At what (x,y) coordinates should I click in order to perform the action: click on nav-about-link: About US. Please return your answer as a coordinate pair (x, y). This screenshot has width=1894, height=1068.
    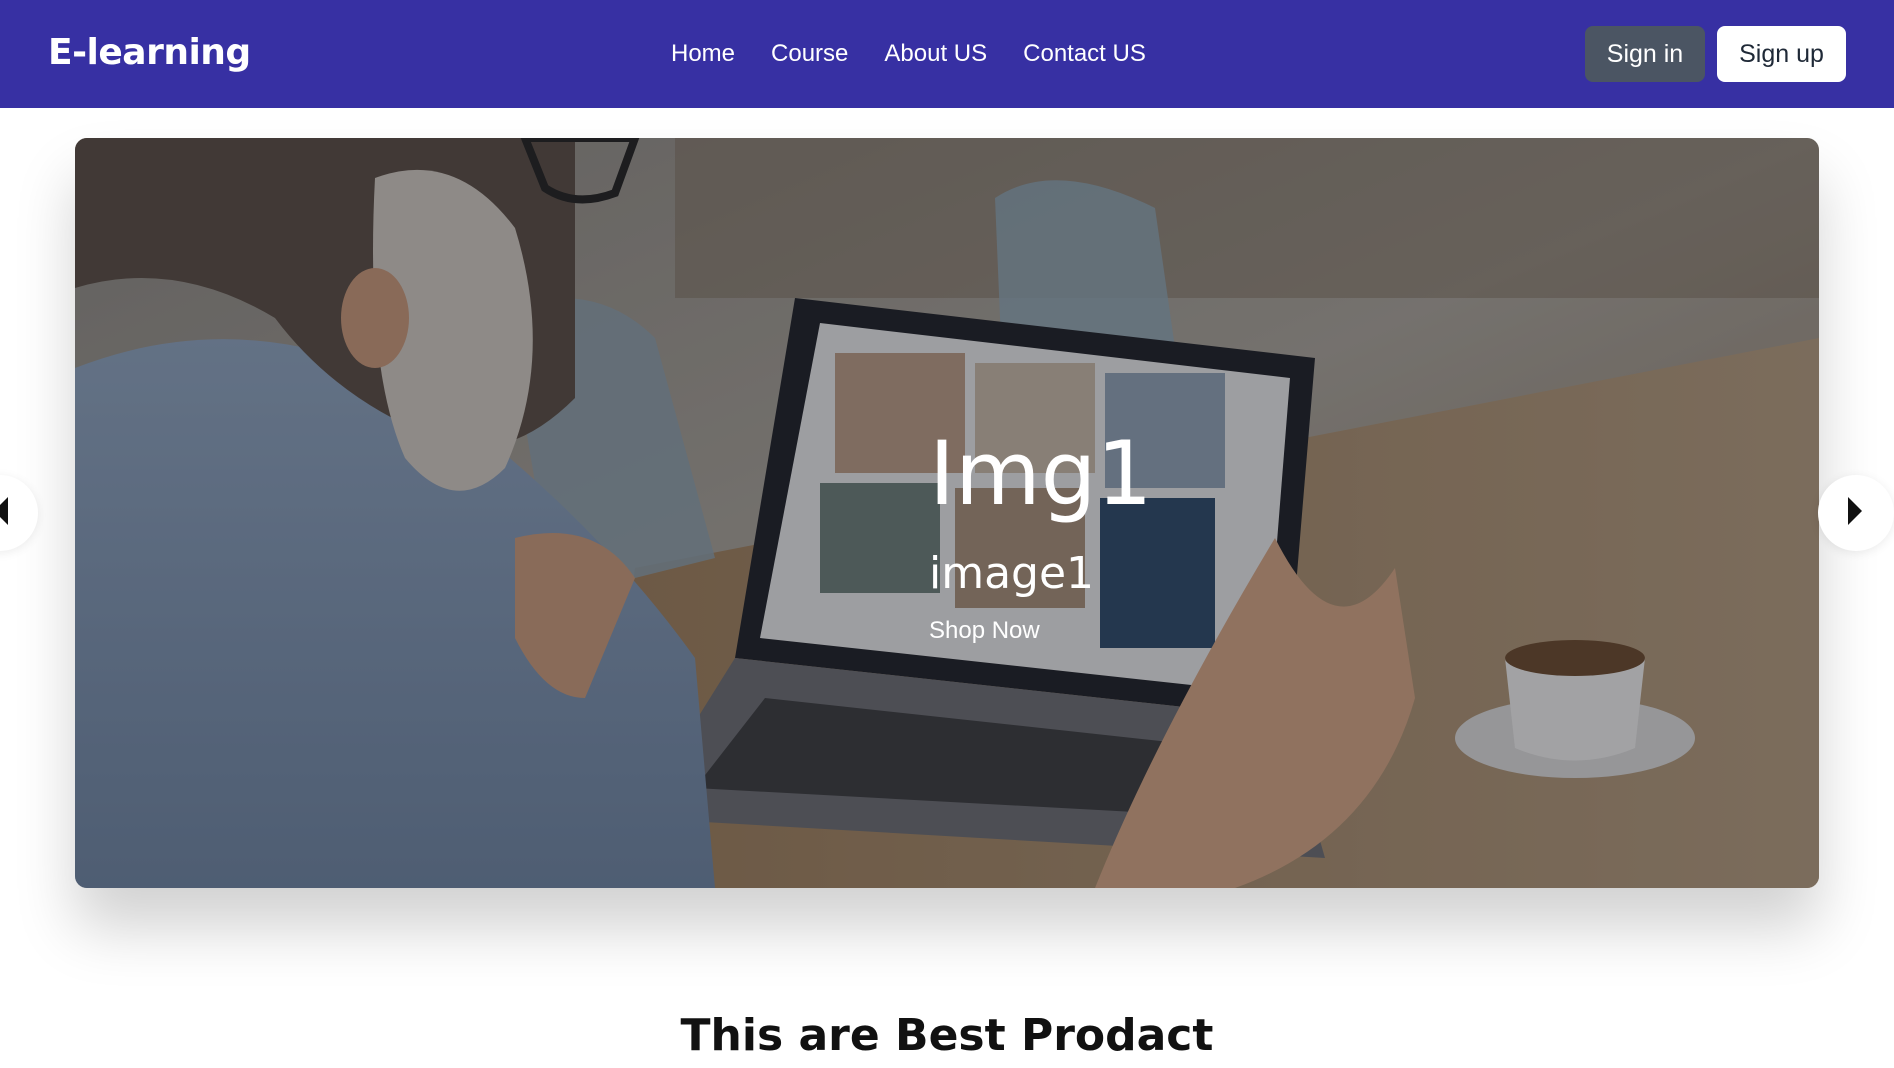
    Looking at the image, I should click on (935, 54).